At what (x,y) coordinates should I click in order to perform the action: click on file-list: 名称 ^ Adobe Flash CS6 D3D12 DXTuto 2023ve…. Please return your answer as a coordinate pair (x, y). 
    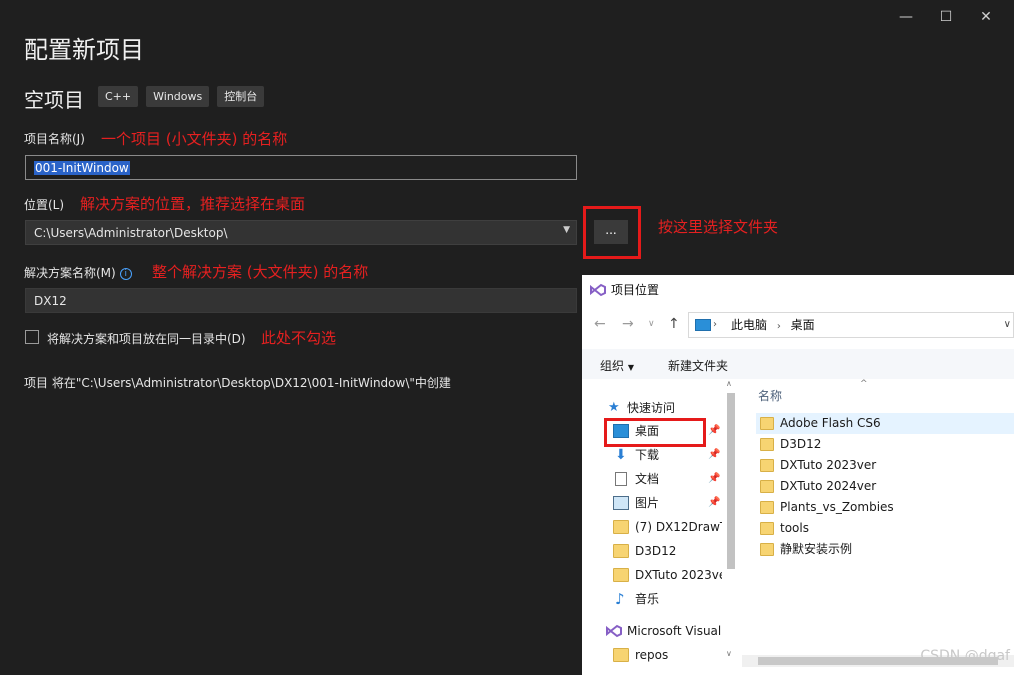
    Looking at the image, I should click on (877, 527).